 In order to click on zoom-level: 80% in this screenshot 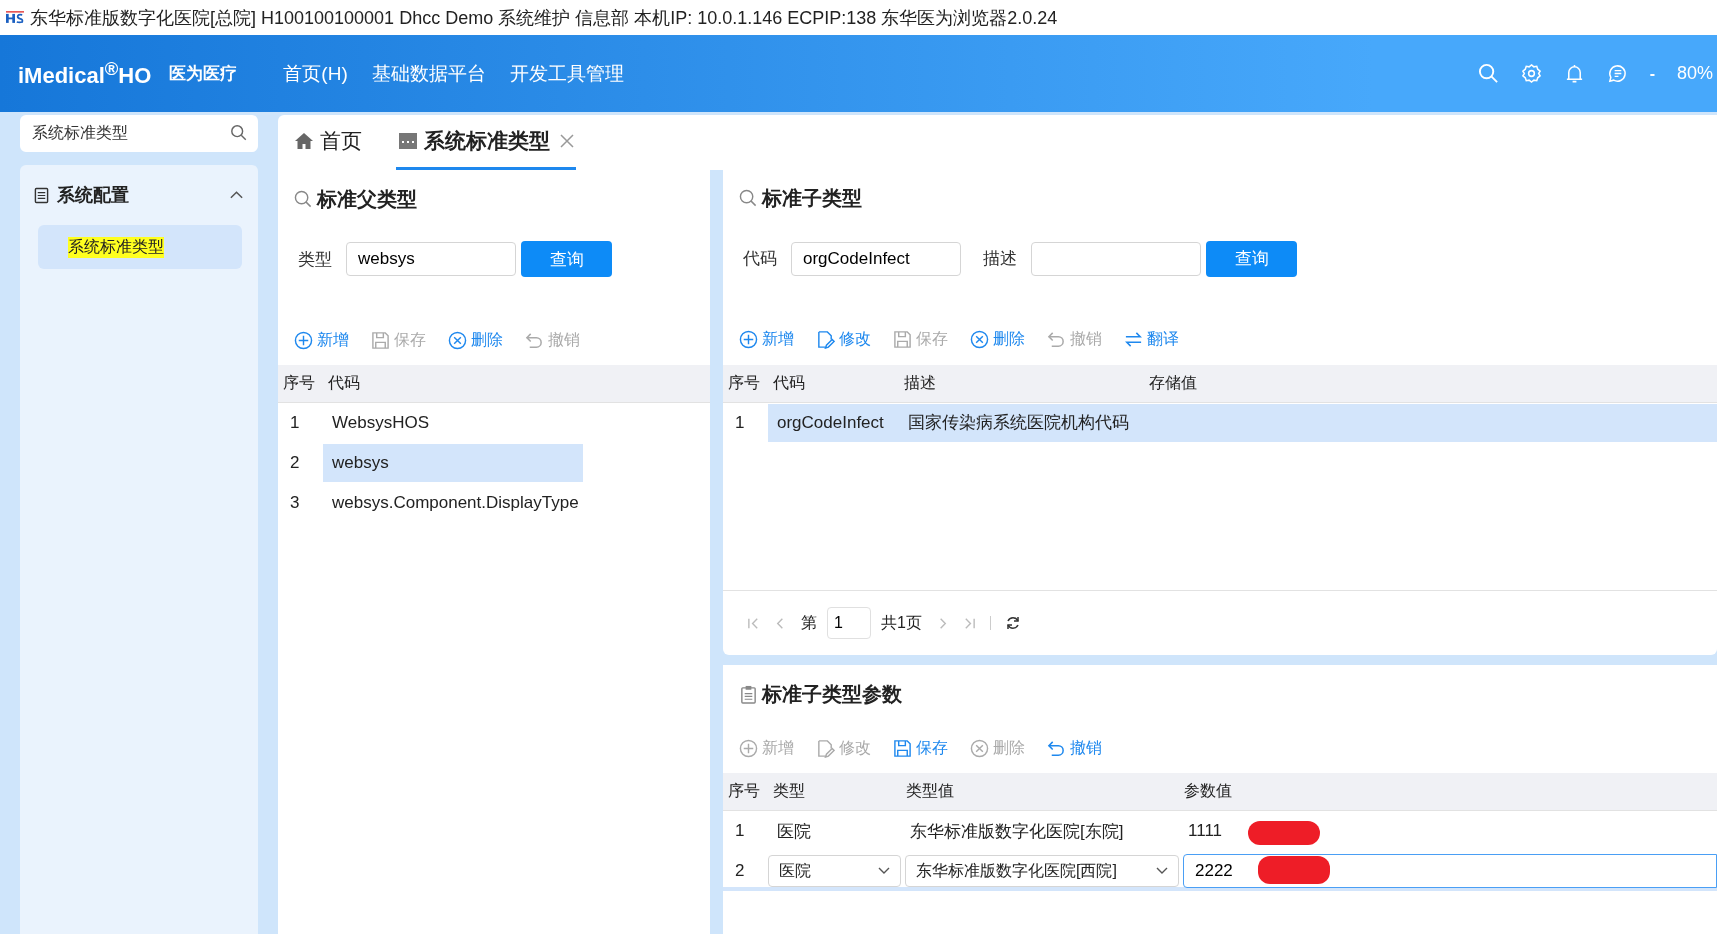, I will do `click(1694, 73)`.